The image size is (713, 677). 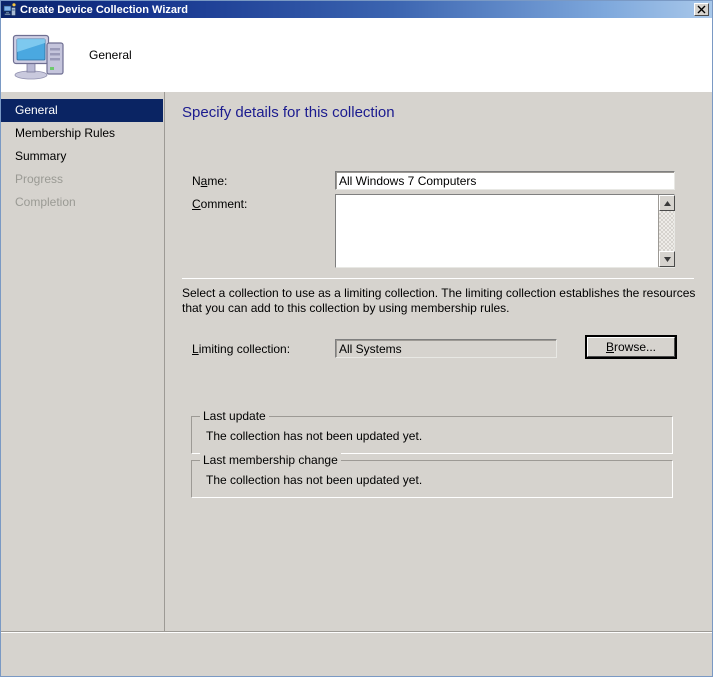 I want to click on computer-wizard-icon, so click(x=10, y=9).